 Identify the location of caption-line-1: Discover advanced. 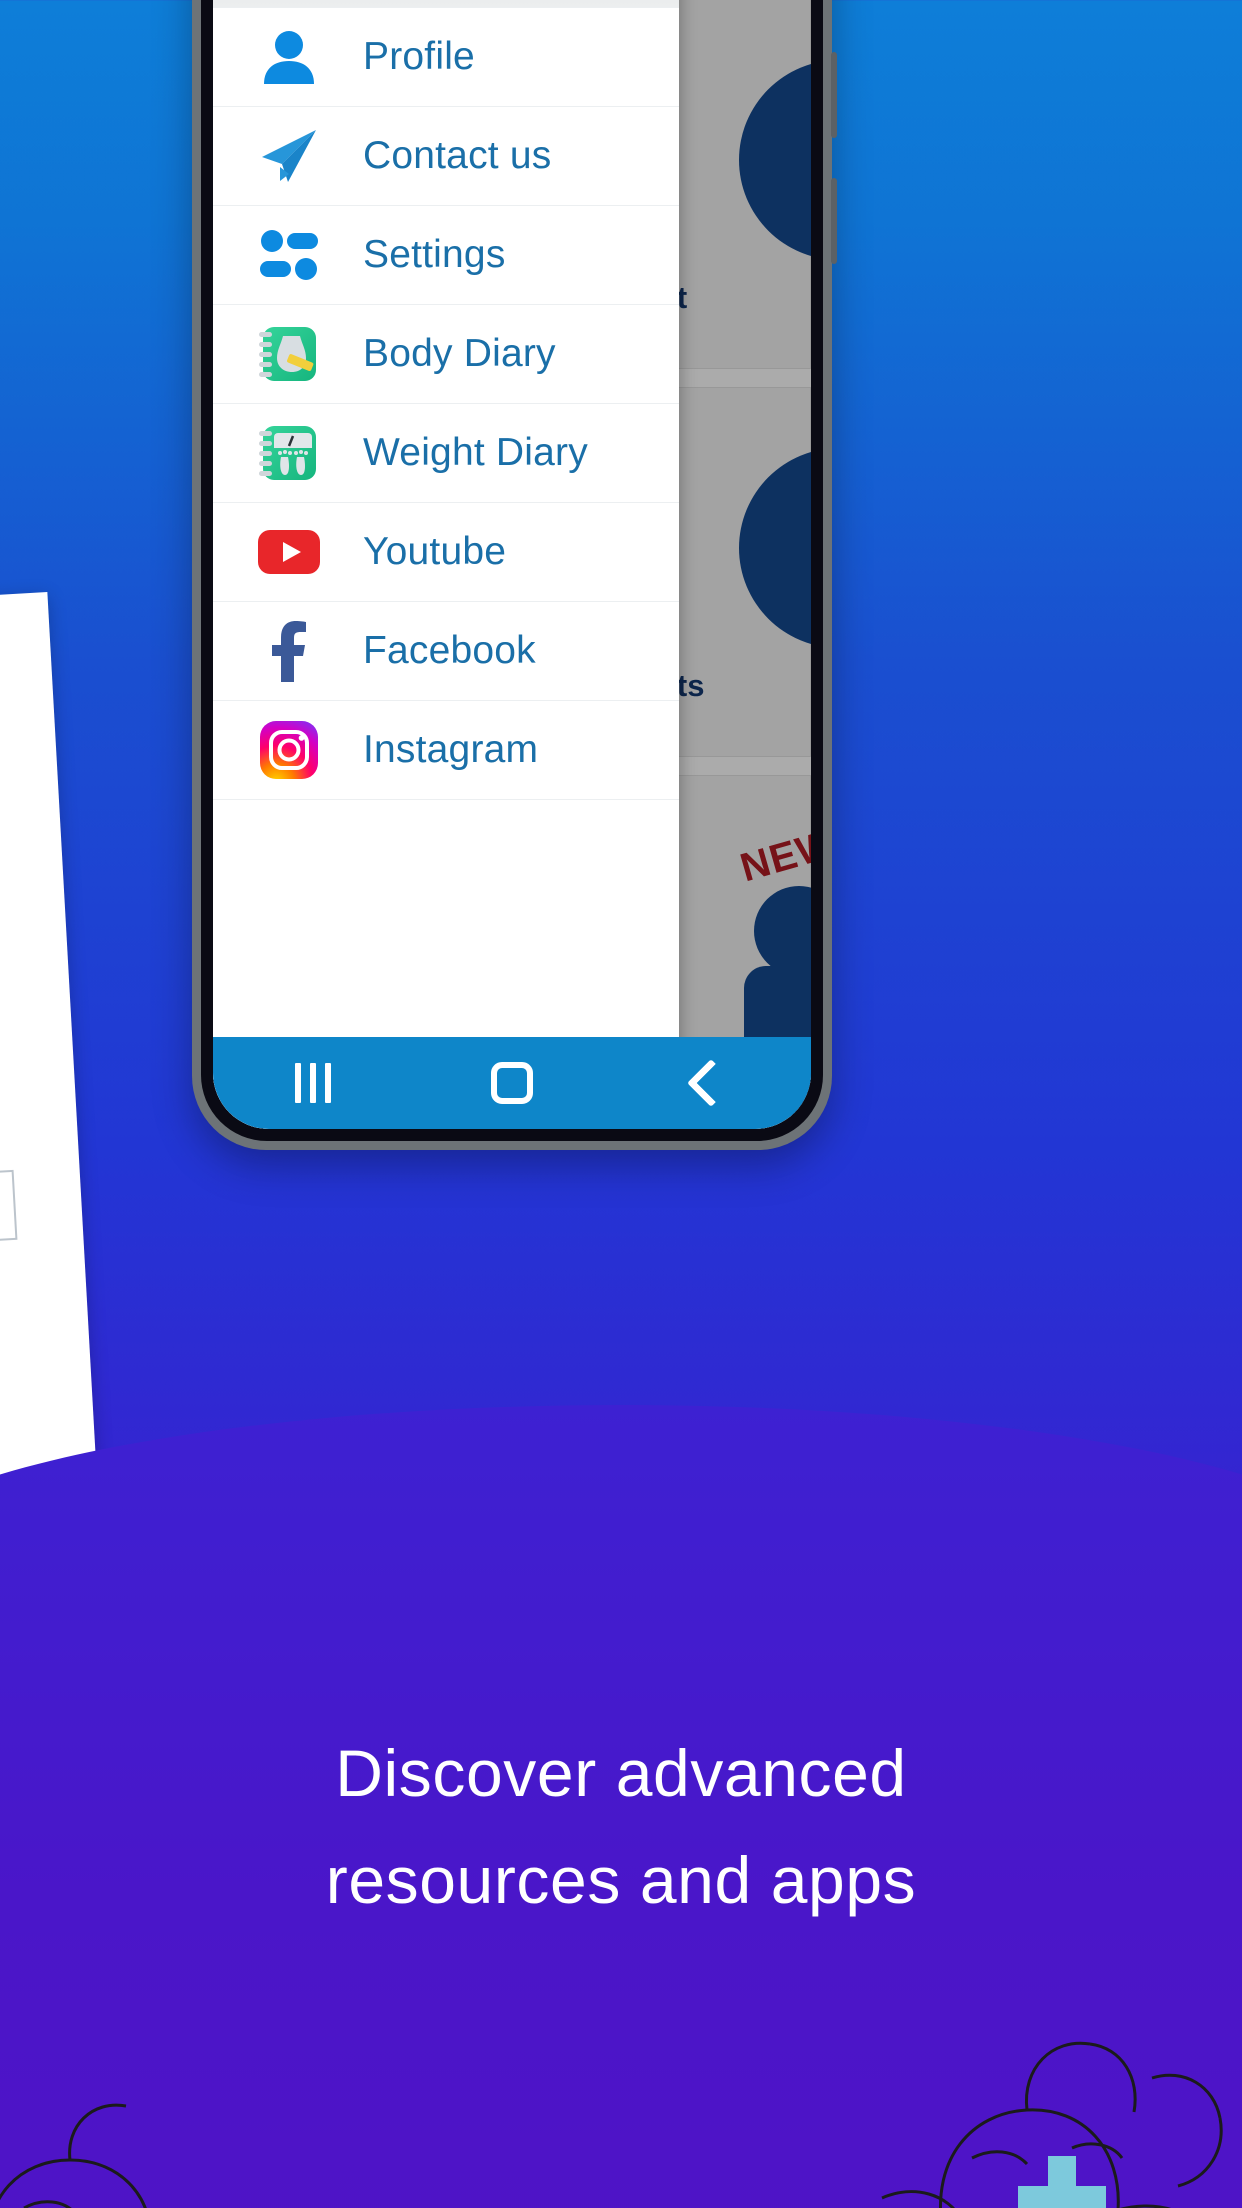
(621, 1773).